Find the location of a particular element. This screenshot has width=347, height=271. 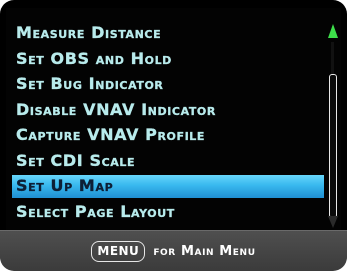

scroll-thumb is located at coordinates (333, 146).